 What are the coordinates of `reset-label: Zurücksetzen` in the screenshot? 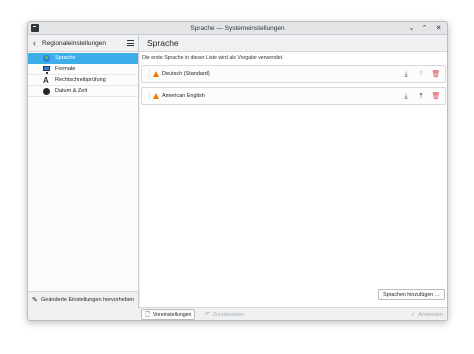 It's located at (229, 315).